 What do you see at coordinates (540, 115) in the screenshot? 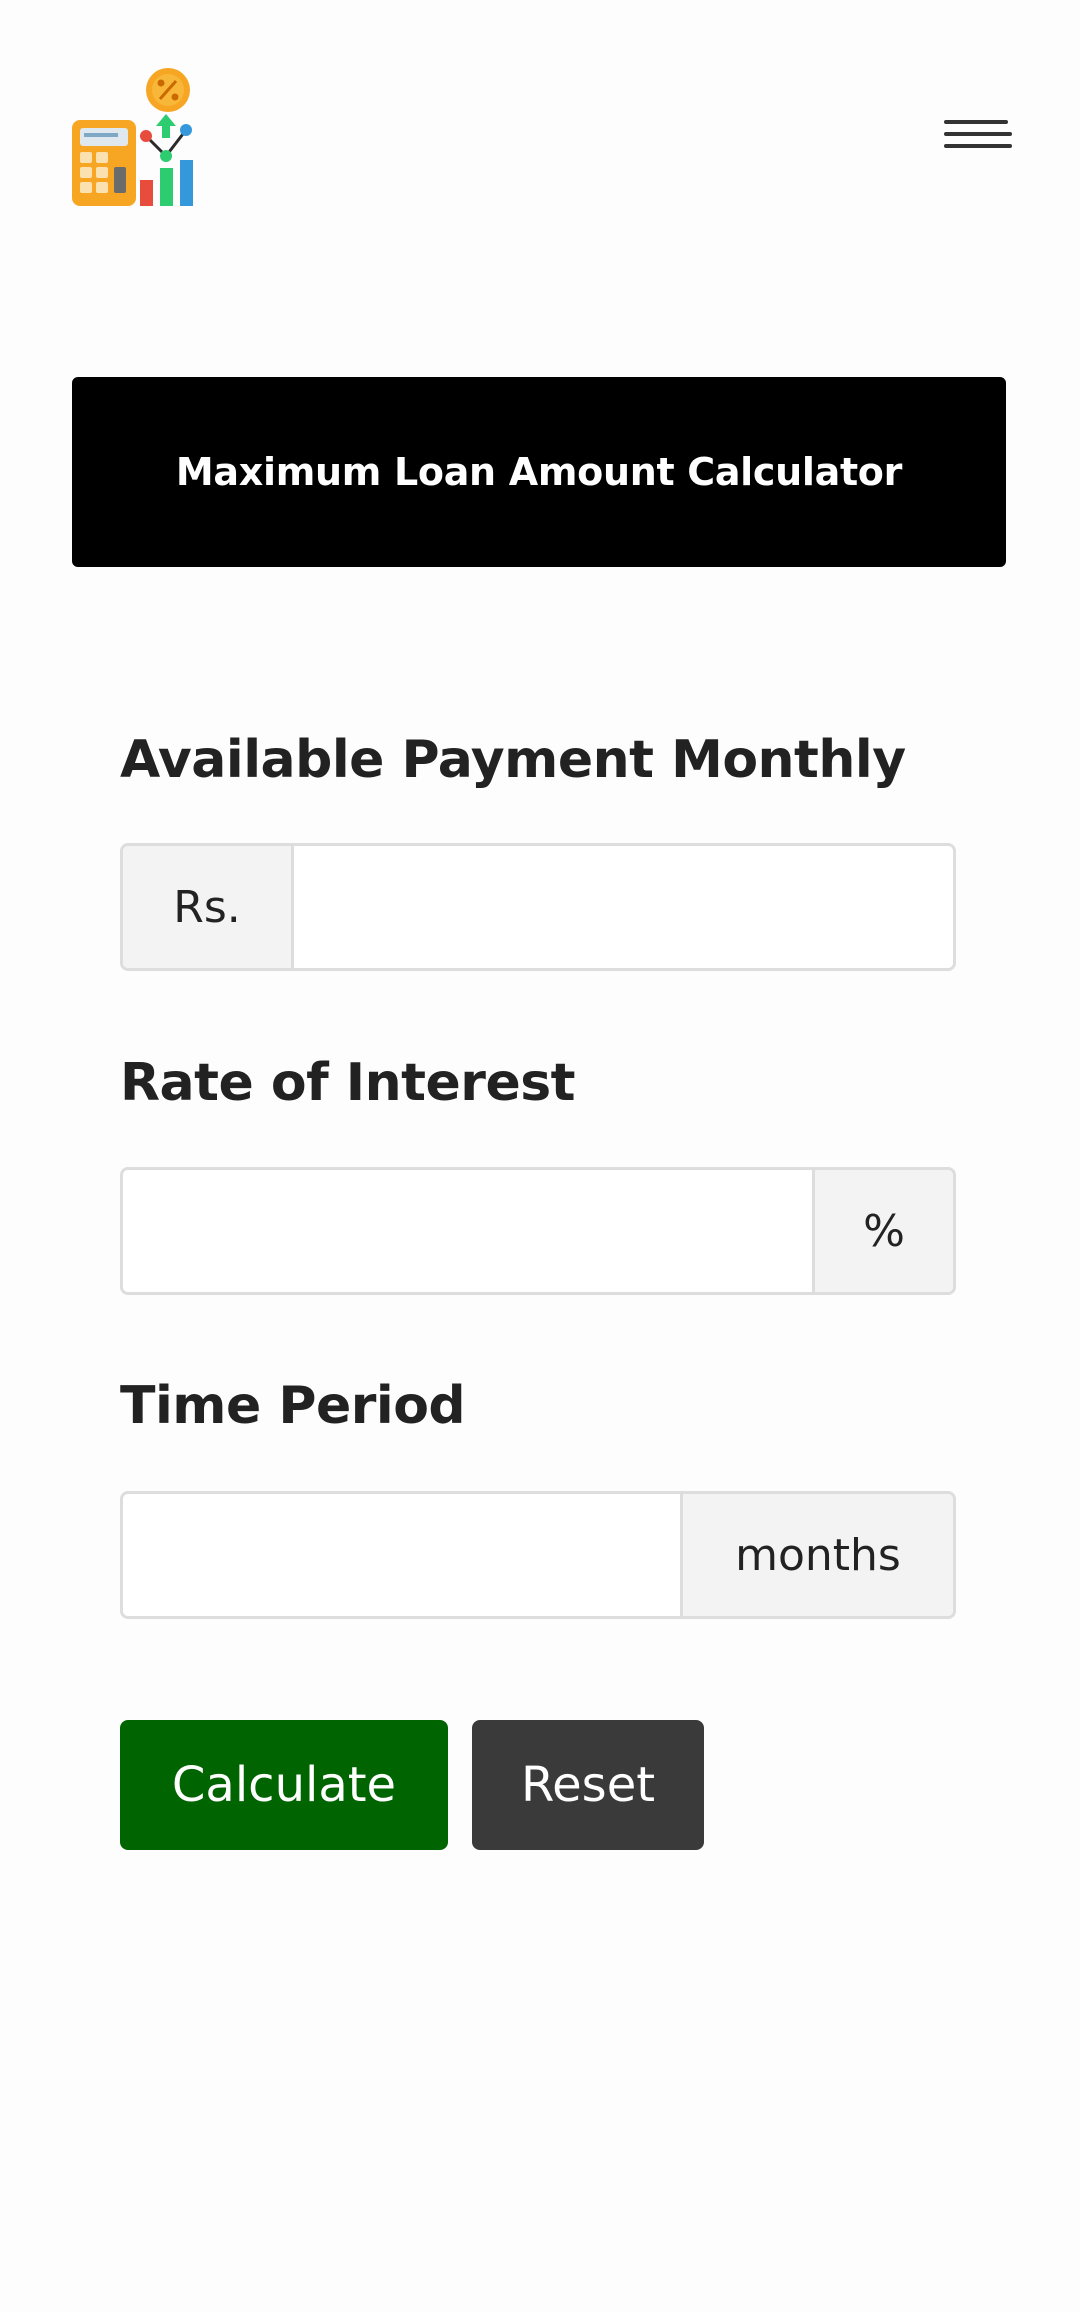
I see `site-header` at bounding box center [540, 115].